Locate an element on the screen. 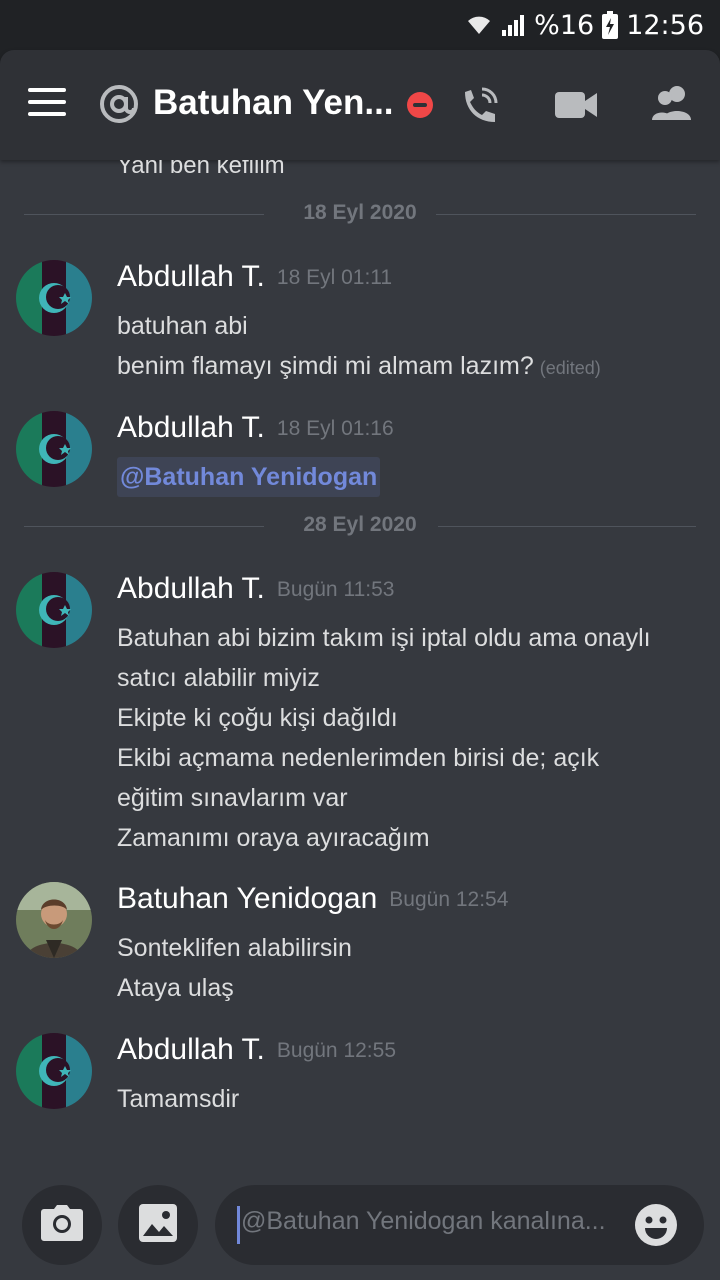  message-author: Batuhan Yenidogan Bugün 12:54 is located at coordinates (312, 899).